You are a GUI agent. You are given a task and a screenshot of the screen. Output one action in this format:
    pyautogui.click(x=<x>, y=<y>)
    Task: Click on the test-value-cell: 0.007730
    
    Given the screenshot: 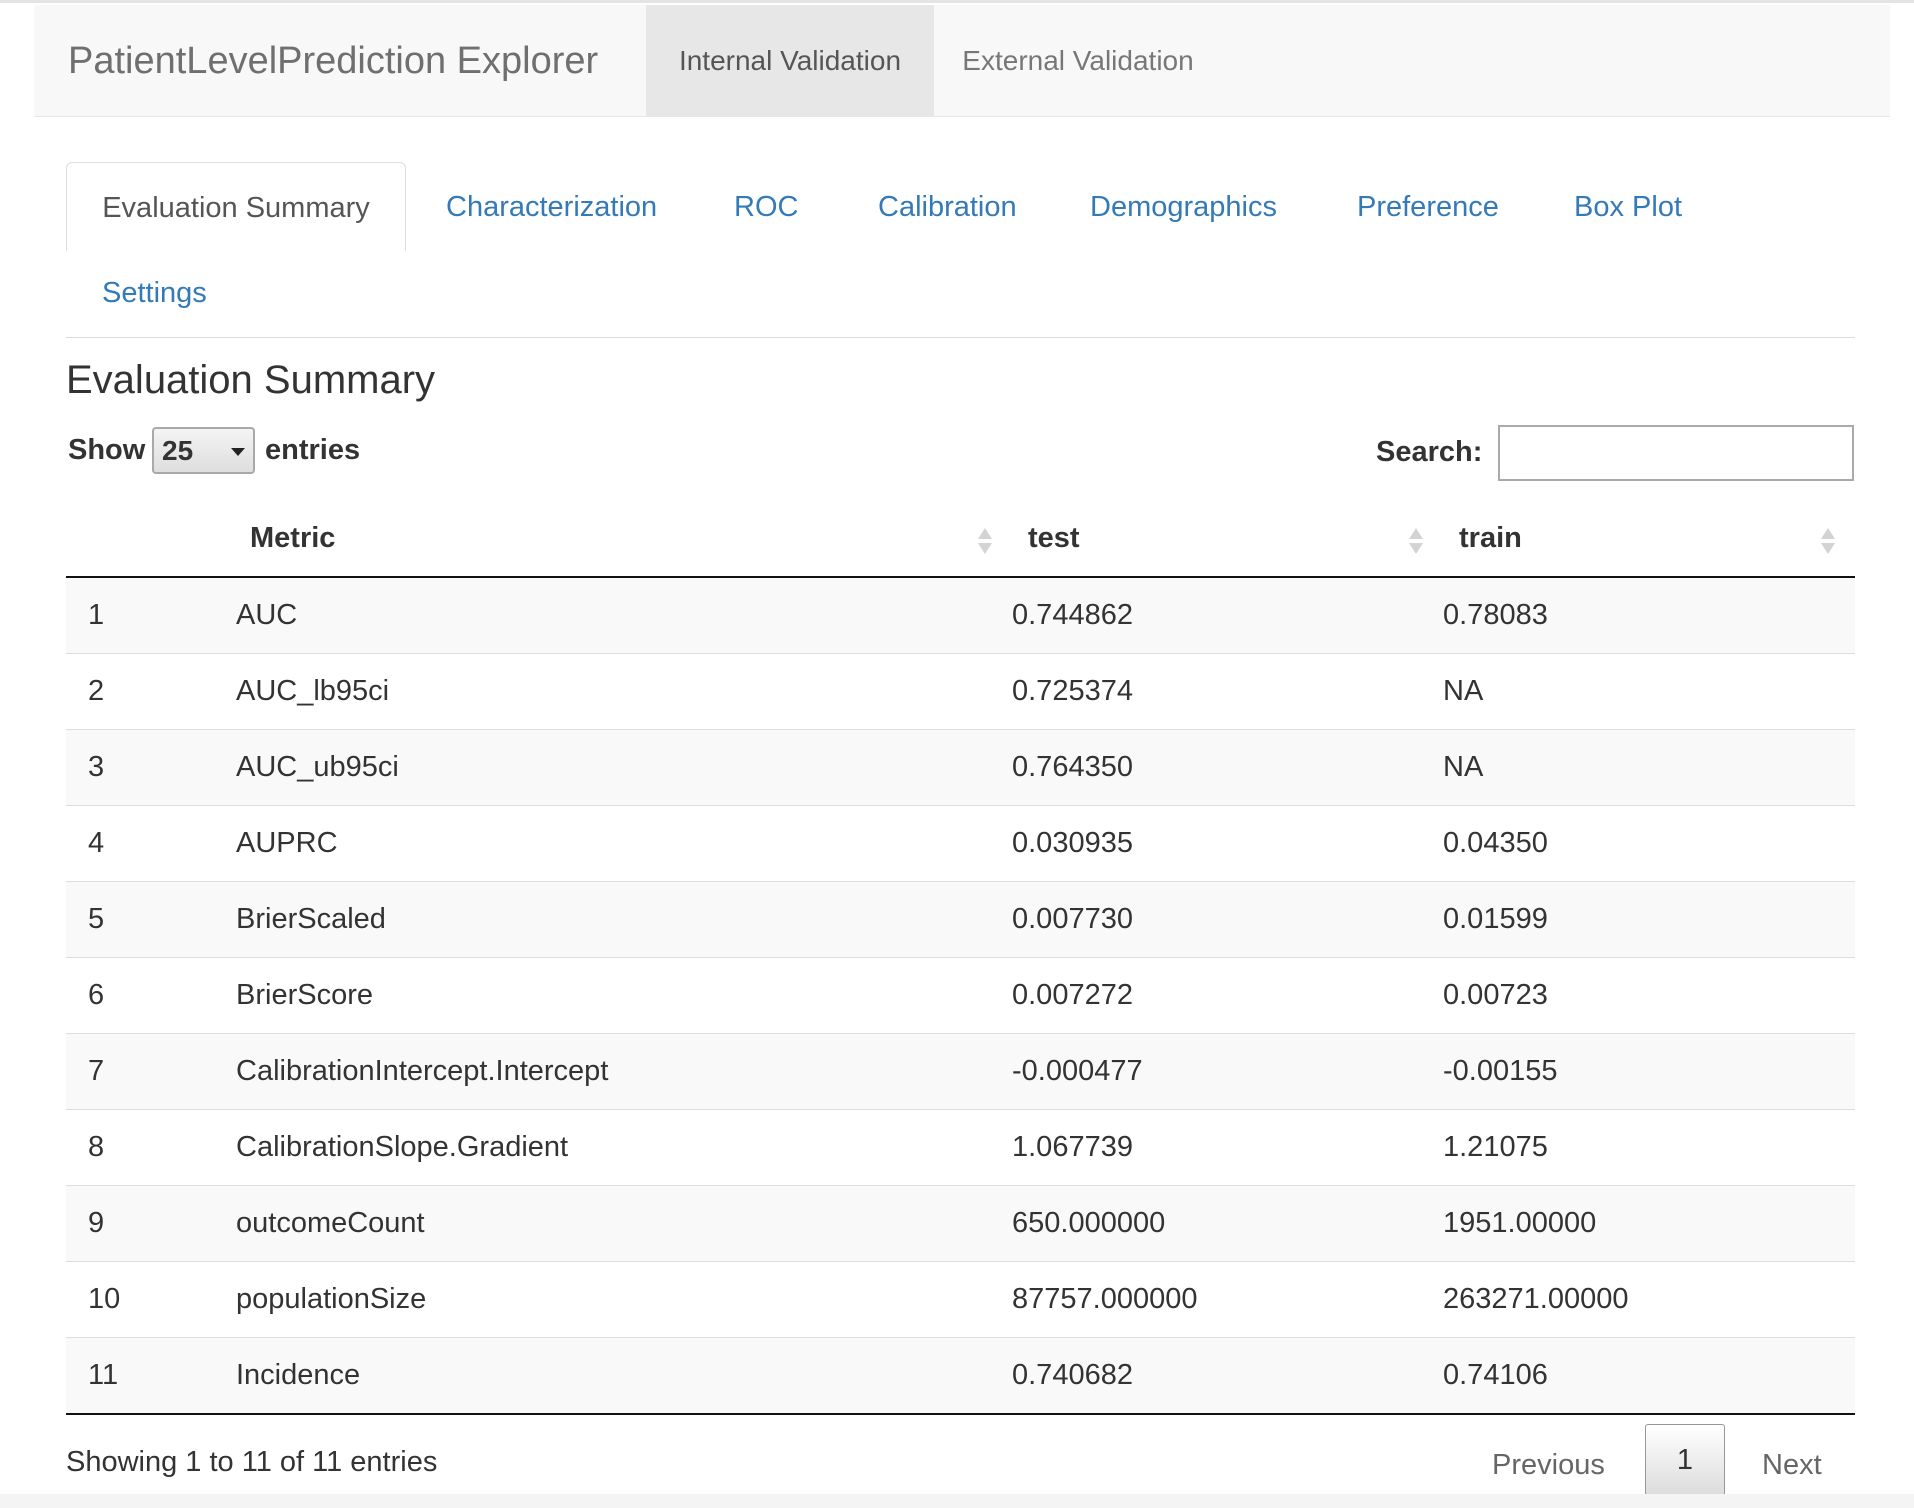 What is the action you would take?
    pyautogui.click(x=1227, y=919)
    